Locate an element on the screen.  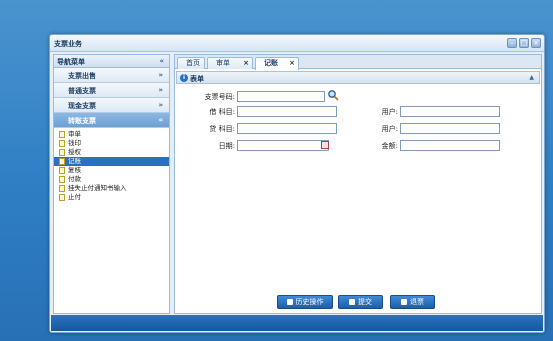
info-icon: i is located at coordinates (184, 78).